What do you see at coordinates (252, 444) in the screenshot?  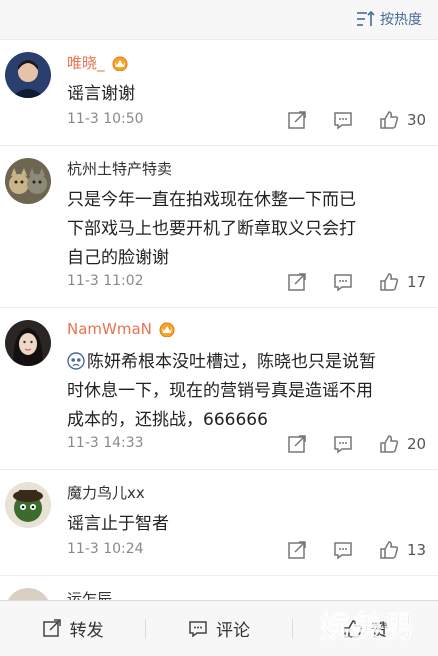 I see `comment-meta: 11-3 14:33 20` at bounding box center [252, 444].